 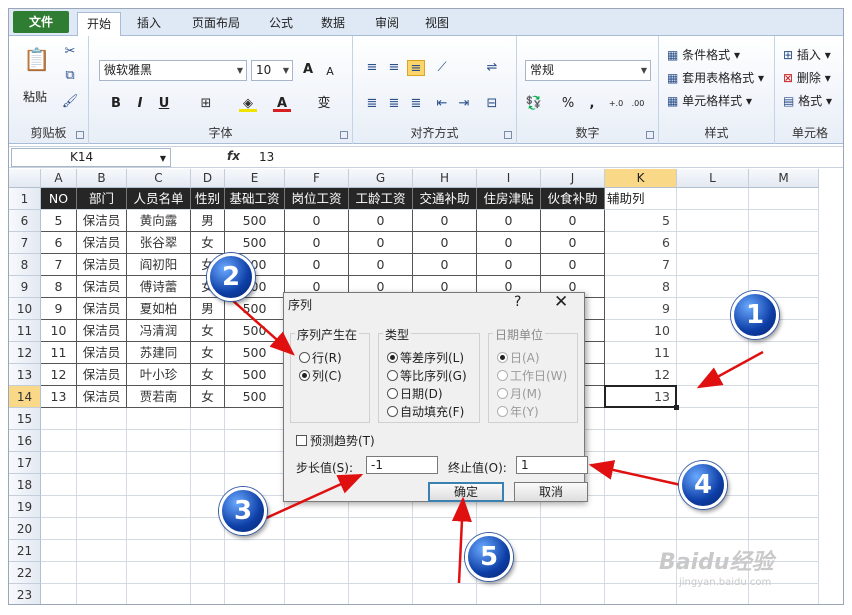 What do you see at coordinates (425, 412) in the screenshot?
I see `radio-autofill: 自动填充(F)` at bounding box center [425, 412].